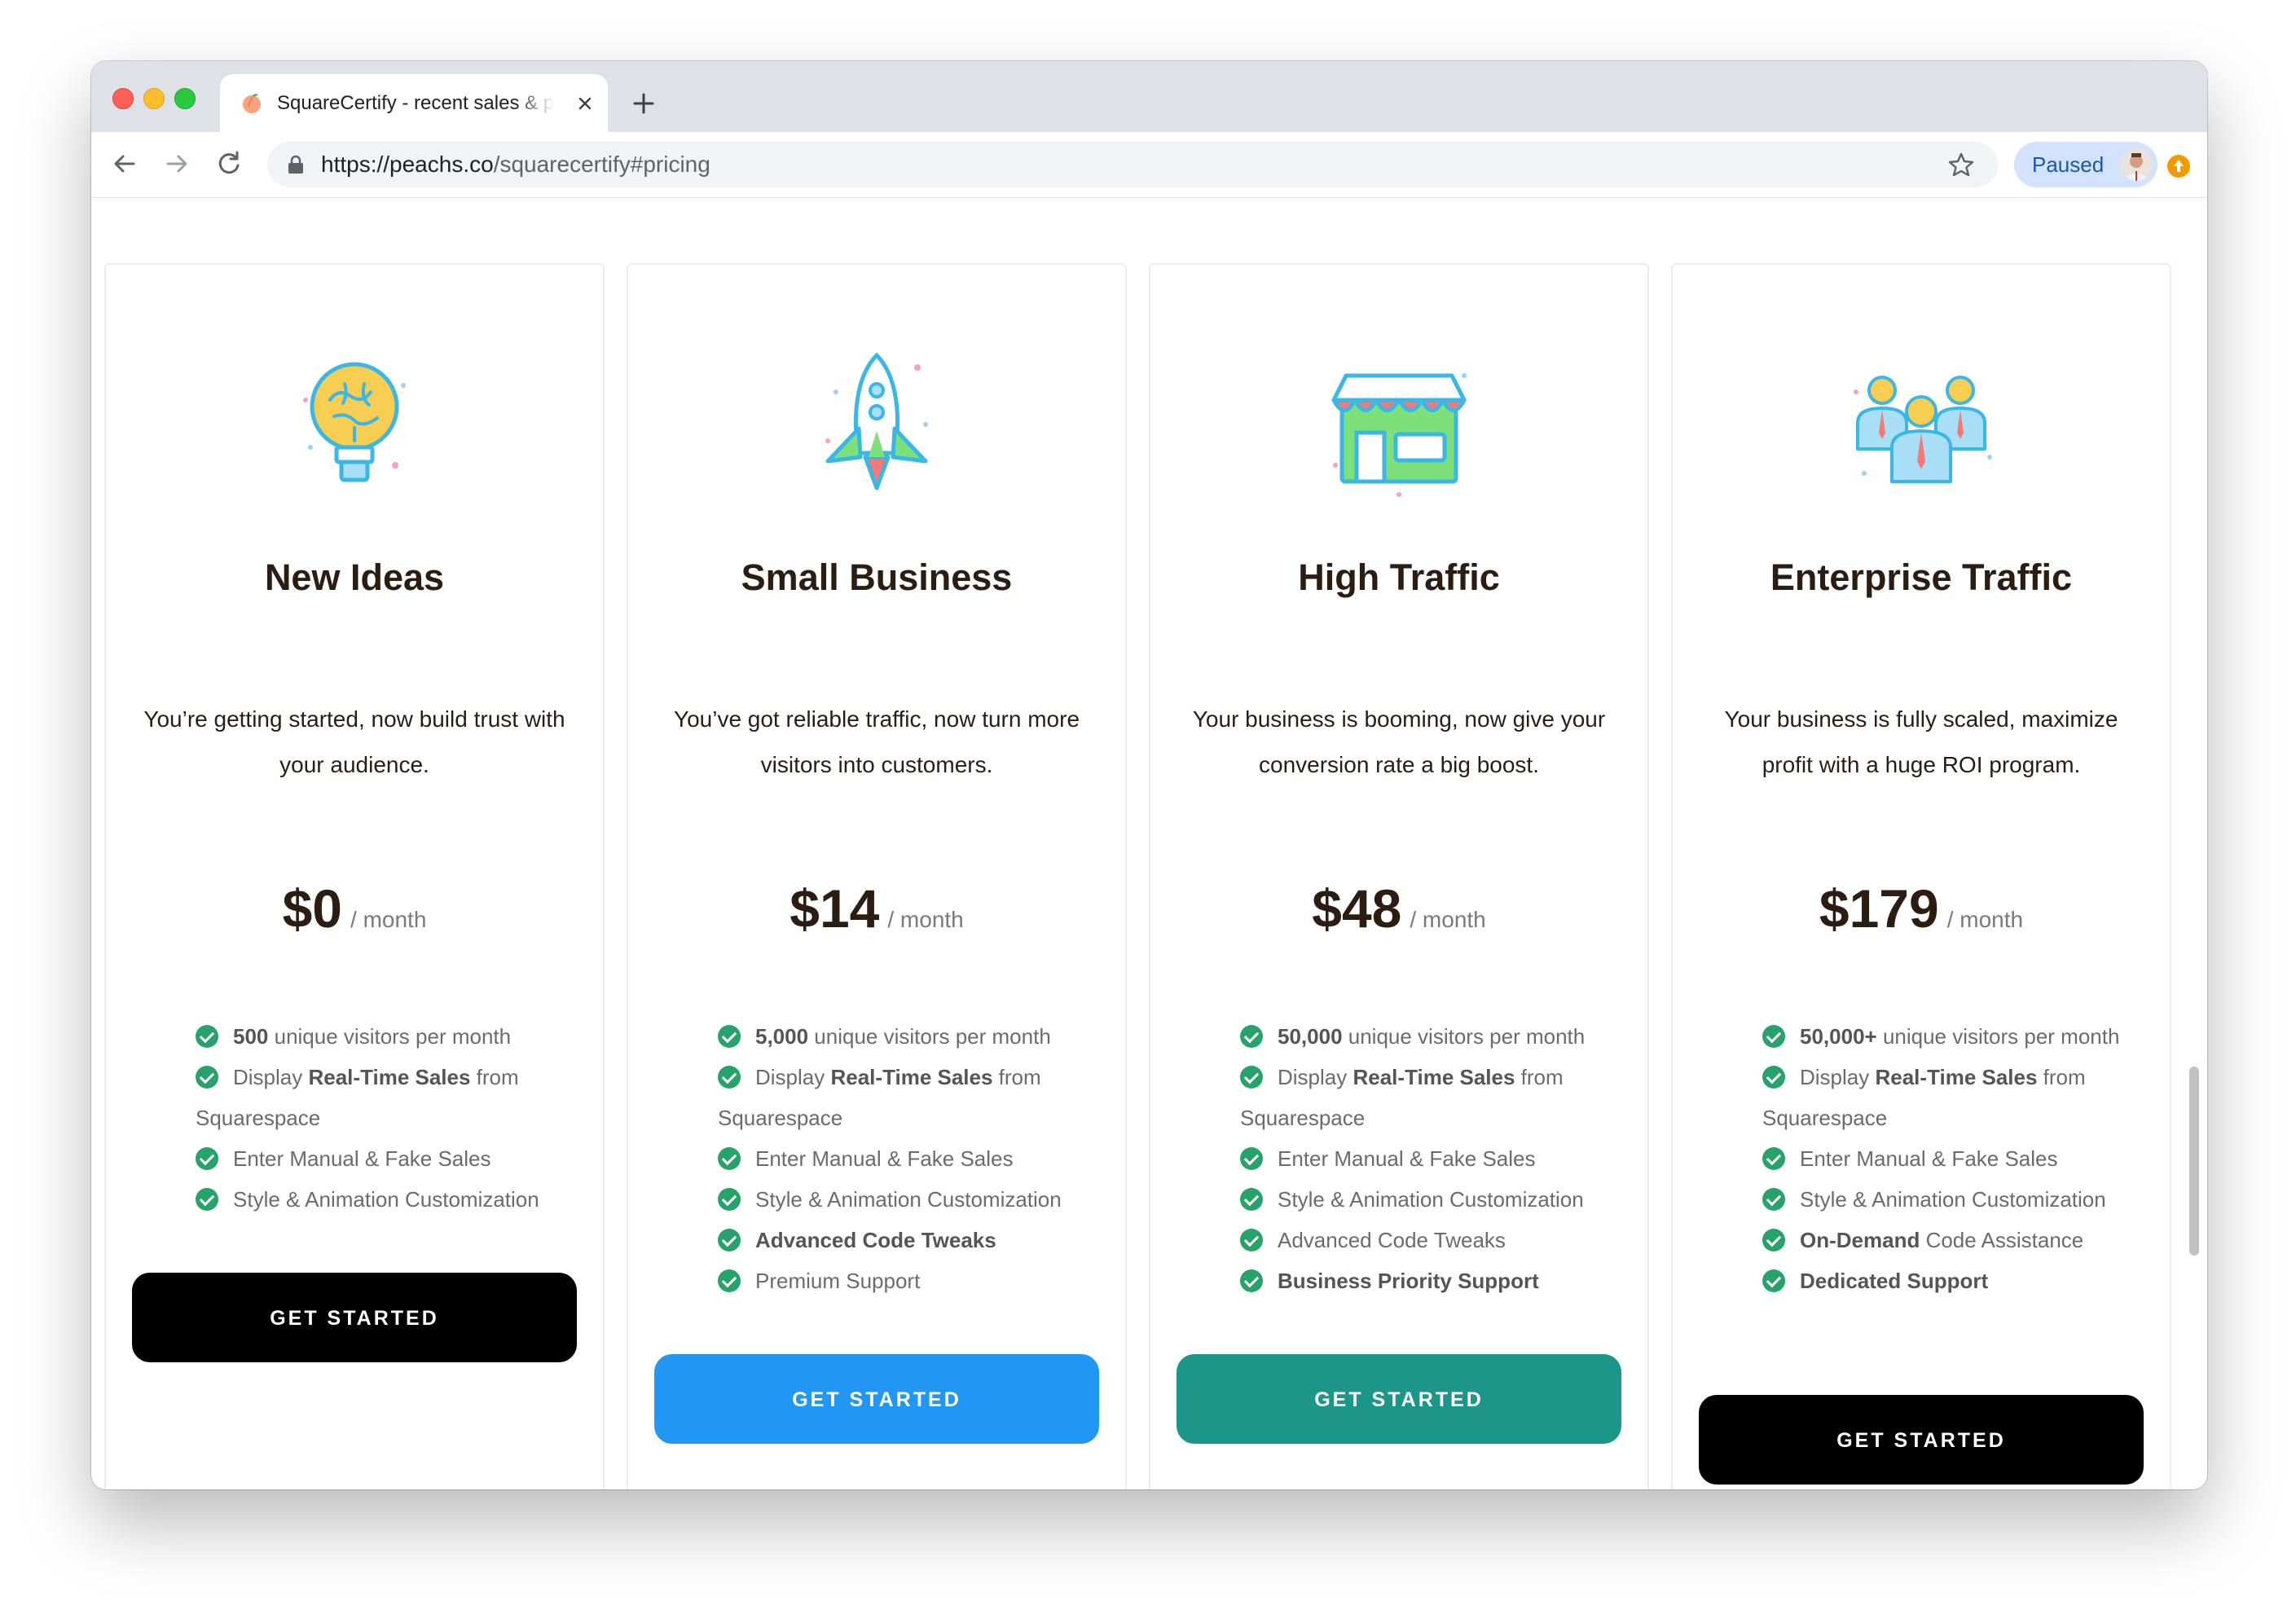 Image resolution: width=2296 pixels, height=1610 pixels. I want to click on browser-tab: SquareCertify - recent sales & popups, so click(414, 103).